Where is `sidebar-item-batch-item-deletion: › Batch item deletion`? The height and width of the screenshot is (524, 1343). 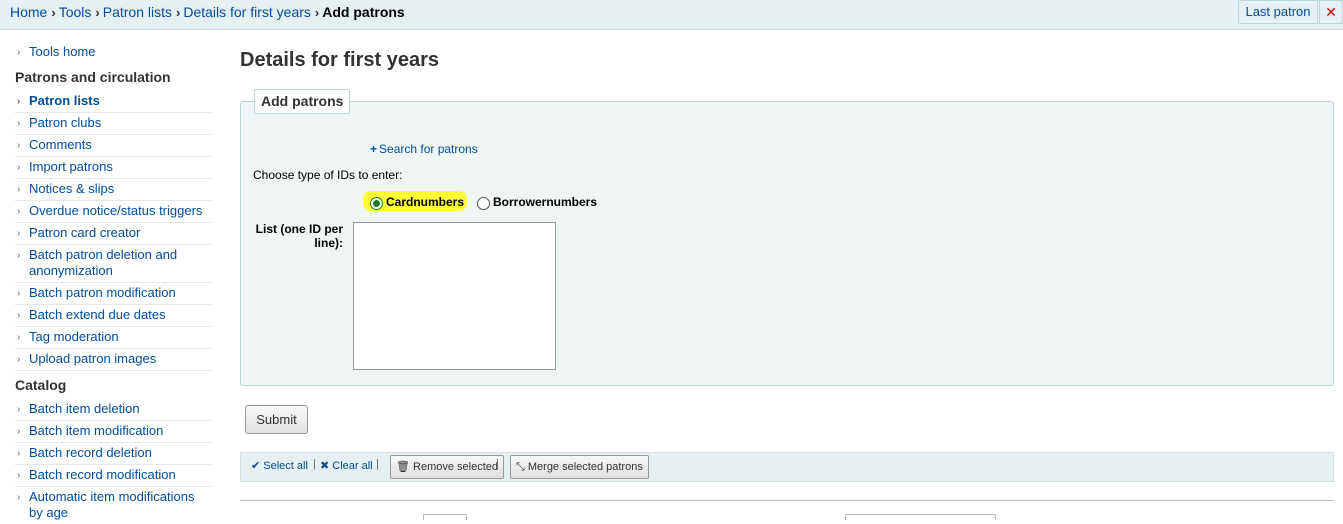 sidebar-item-batch-item-deletion: › Batch item deletion is located at coordinates (113, 410).